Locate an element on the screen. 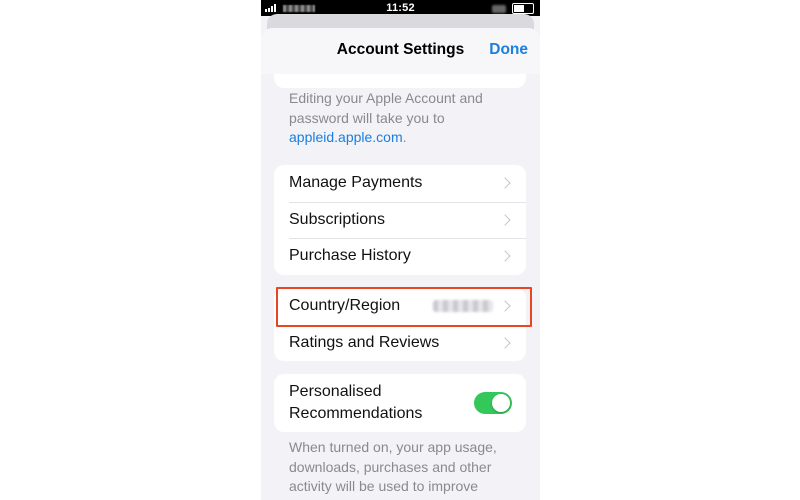 This screenshot has width=800, height=500. recommendations-toggle is located at coordinates (493, 403).